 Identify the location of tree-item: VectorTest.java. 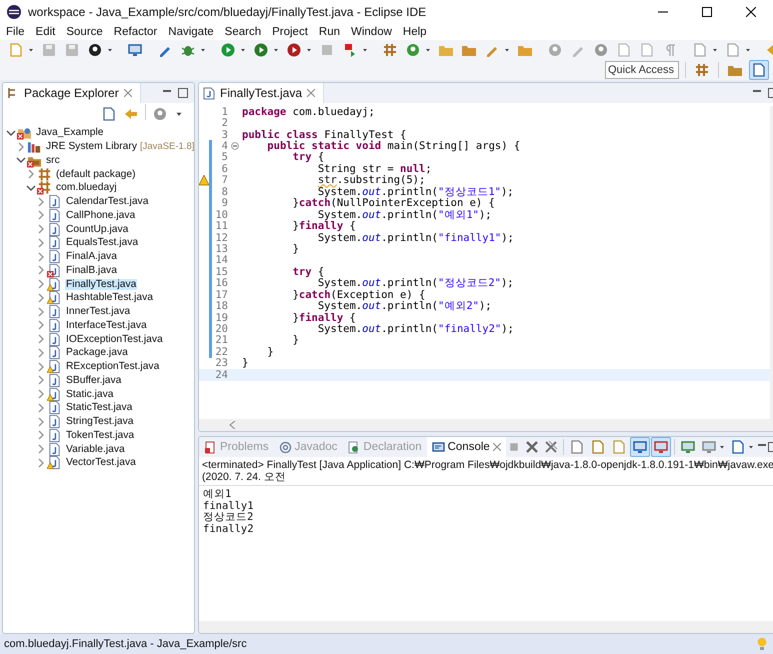
(101, 462).